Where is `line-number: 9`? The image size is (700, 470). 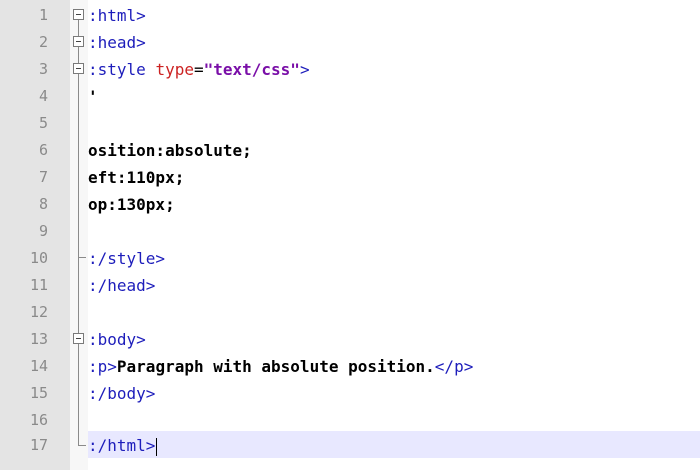
line-number: 9 is located at coordinates (43, 231).